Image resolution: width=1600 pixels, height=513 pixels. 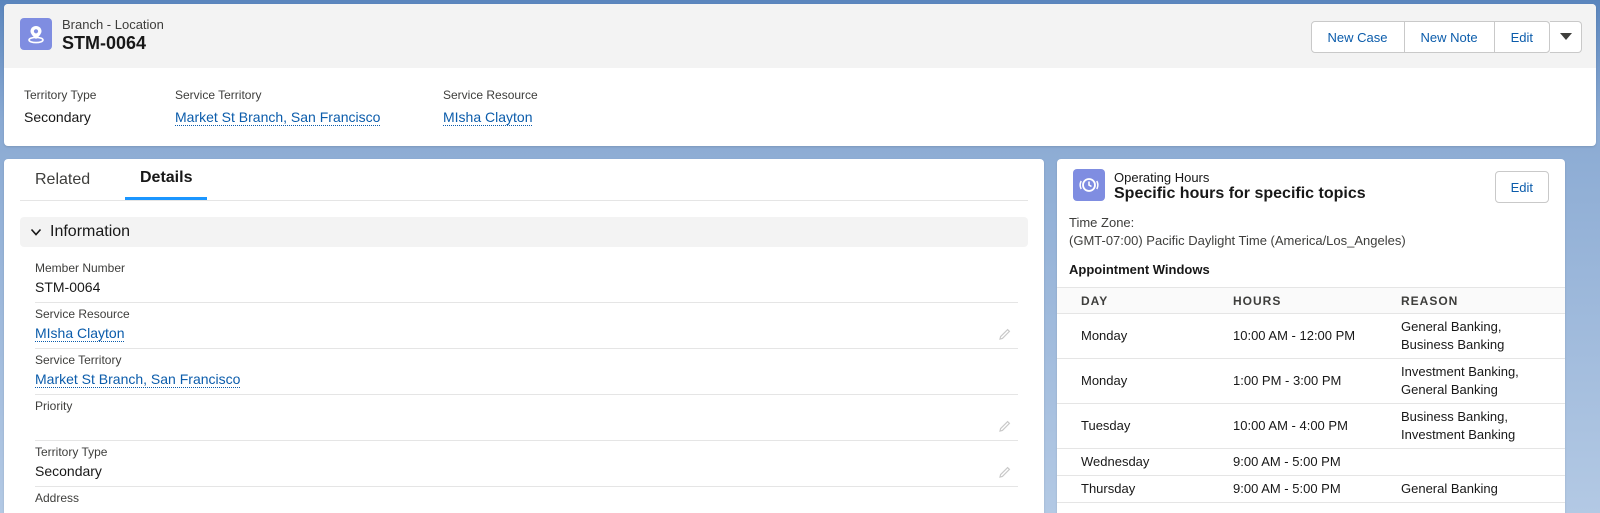 I want to click on highlight-label: Service Territory, so click(x=218, y=95).